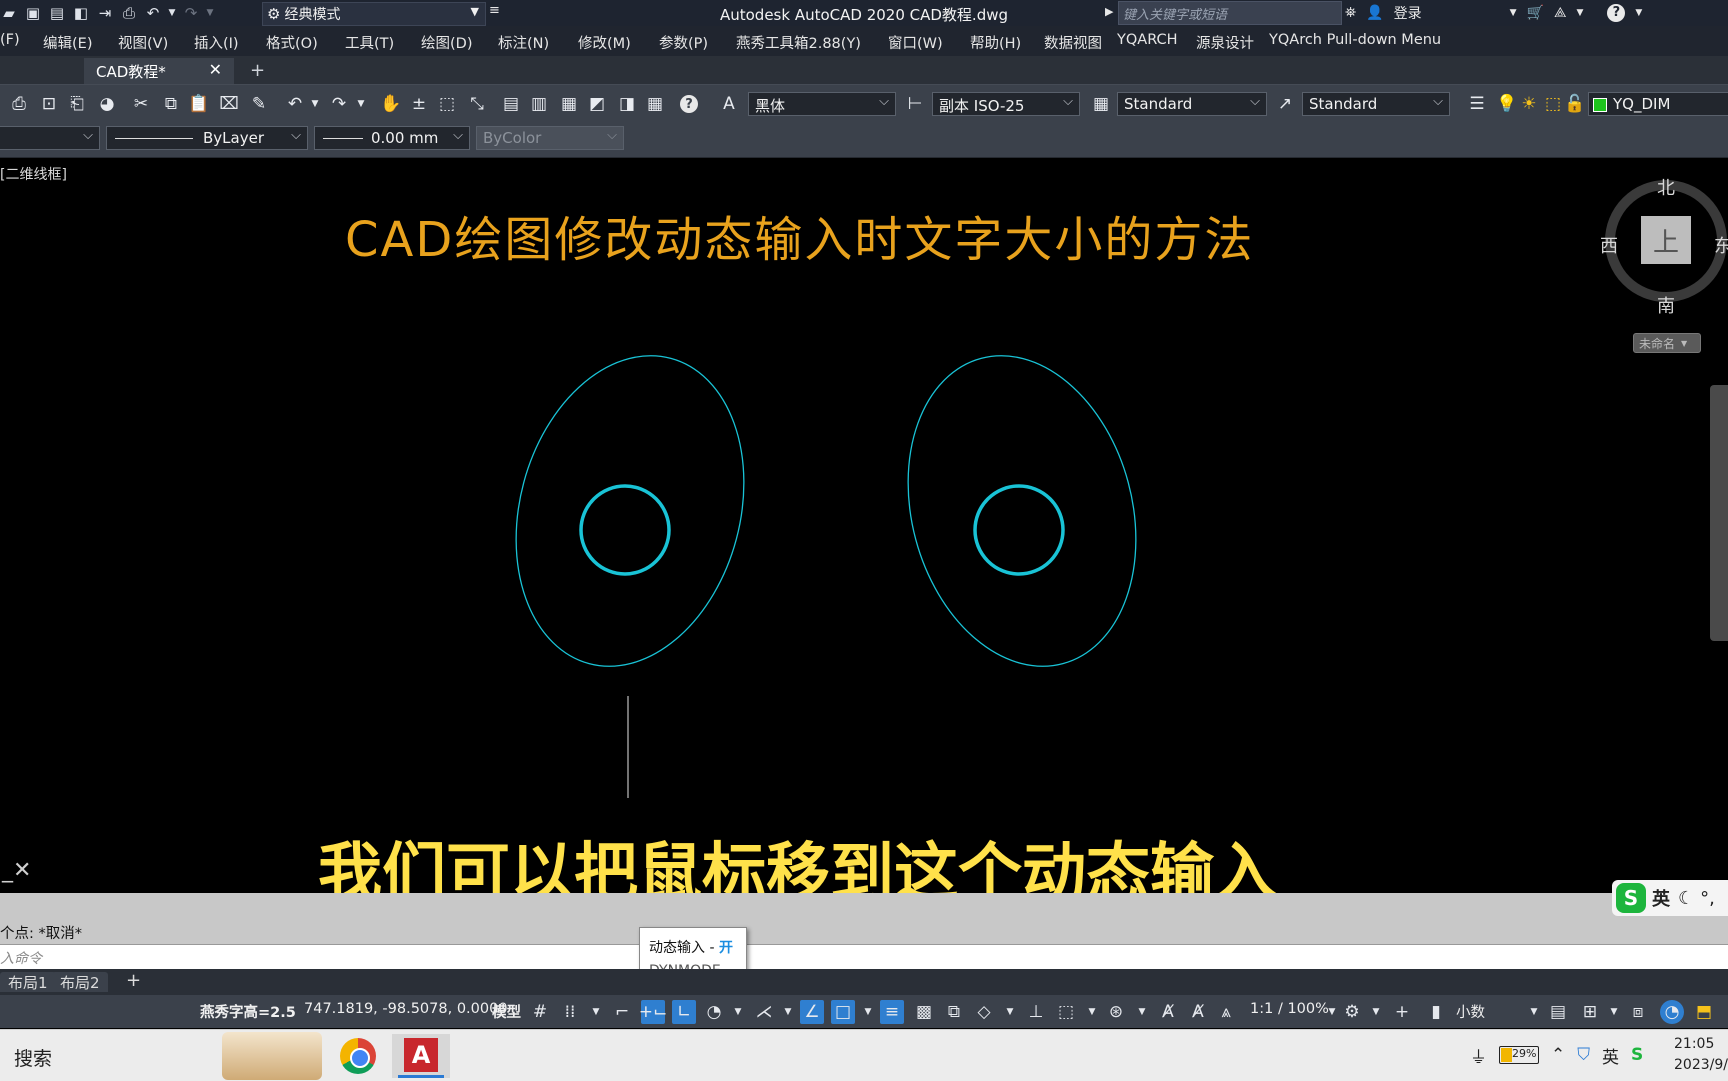 This screenshot has width=1728, height=1081. What do you see at coordinates (33, 1057) in the screenshot?
I see `taskbar-search: 搜索` at bounding box center [33, 1057].